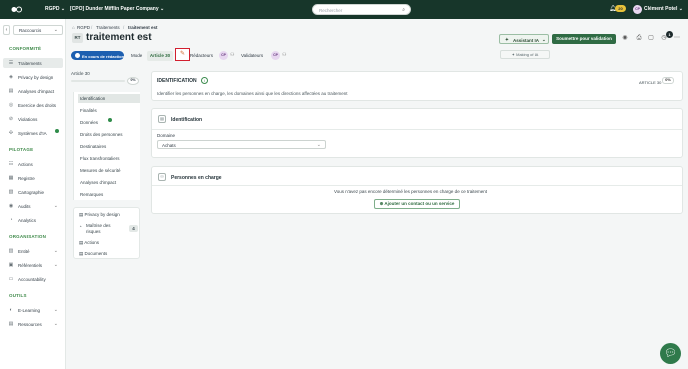  I want to click on redacteur-avatar: CP, so click(223, 55).